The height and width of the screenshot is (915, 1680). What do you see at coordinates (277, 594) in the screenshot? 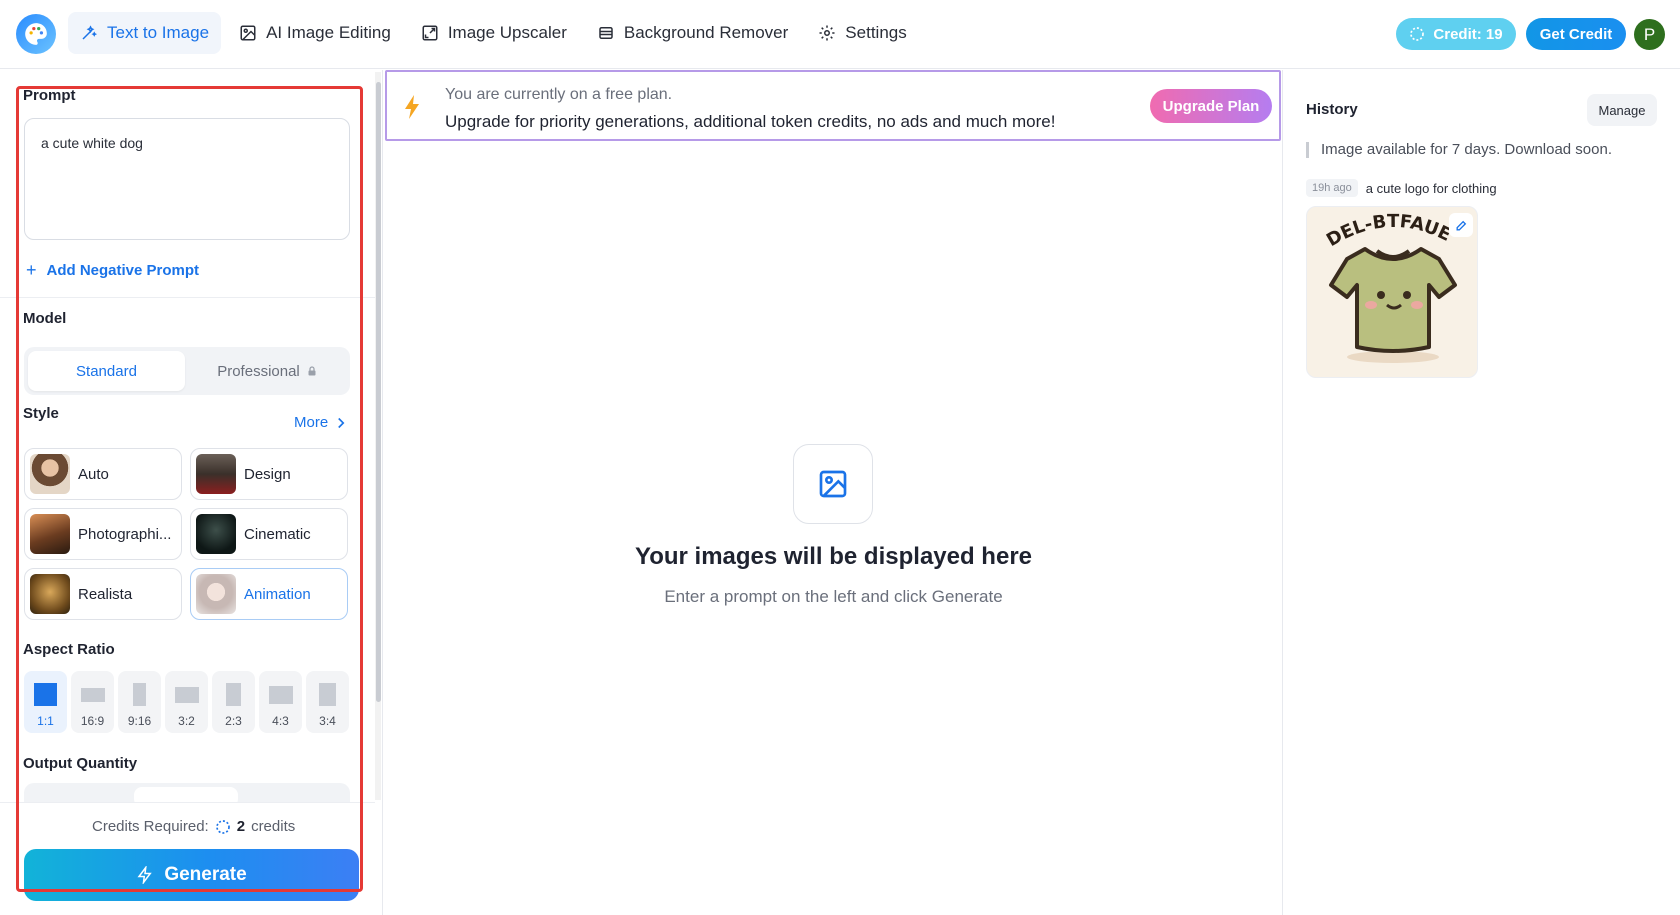
I see `style-label: Animation` at bounding box center [277, 594].